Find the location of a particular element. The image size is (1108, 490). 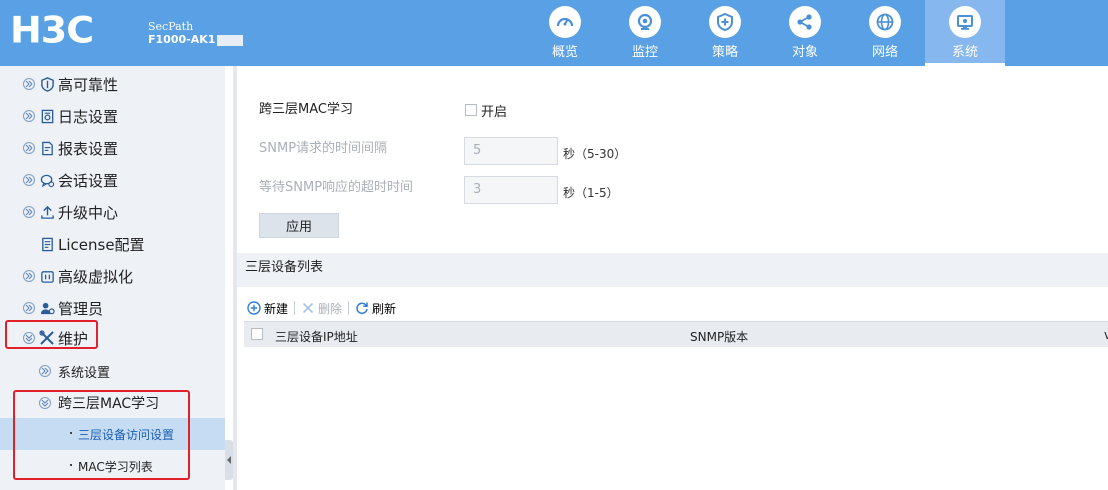

log-settings-icon is located at coordinates (47, 116).